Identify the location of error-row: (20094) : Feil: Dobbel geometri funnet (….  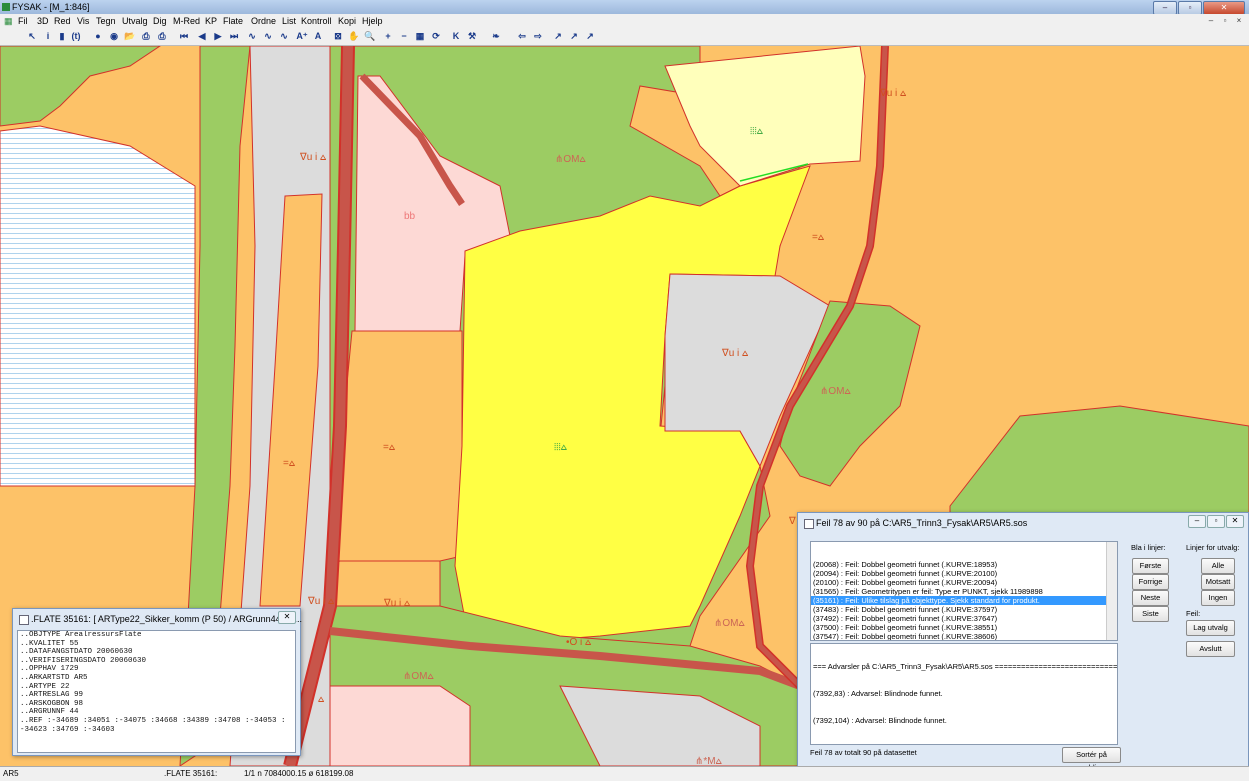
(964, 573).